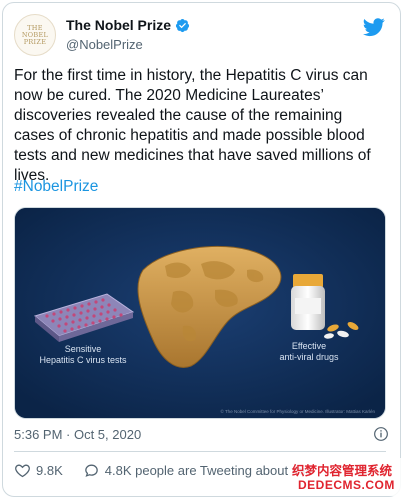  What do you see at coordinates (22, 470) in the screenshot?
I see `heart-icon` at bounding box center [22, 470].